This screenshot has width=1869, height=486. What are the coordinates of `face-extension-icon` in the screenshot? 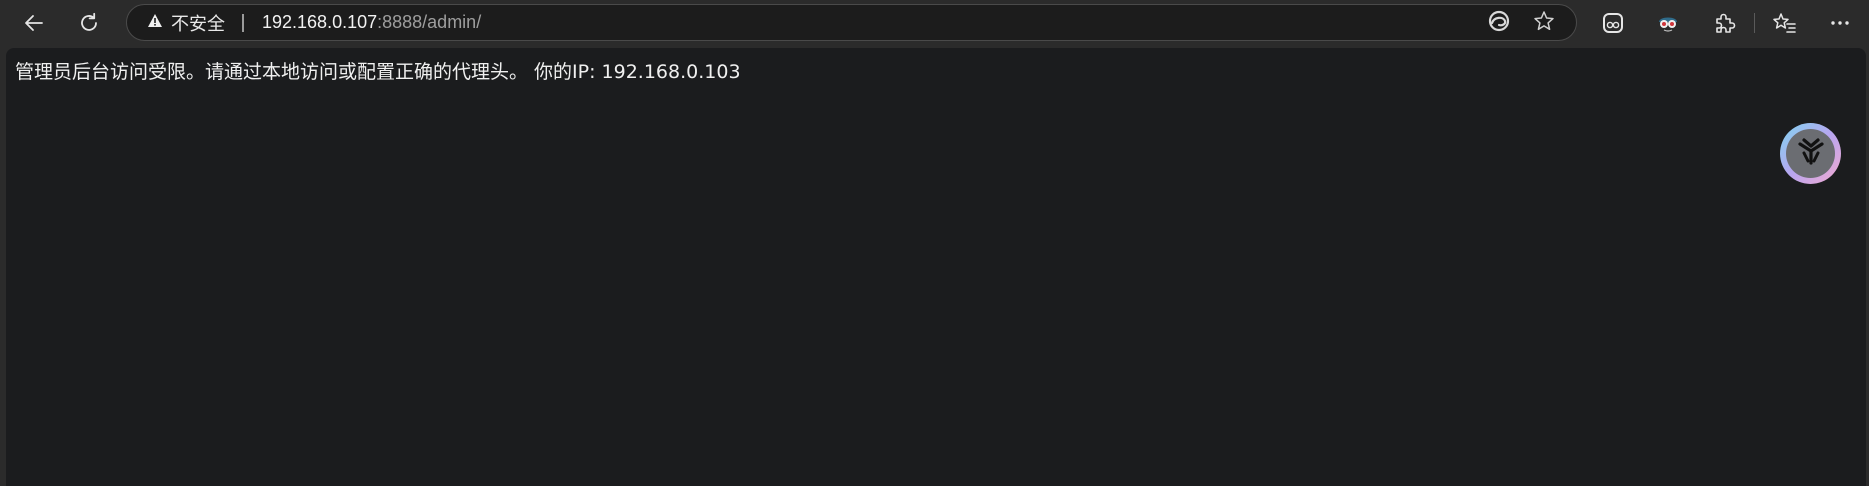 It's located at (1613, 23).